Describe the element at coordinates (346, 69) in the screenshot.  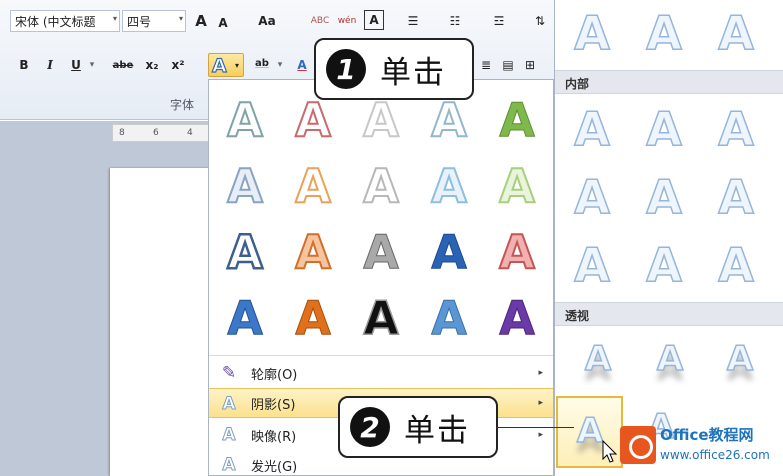
I see `step-number: 1` at that location.